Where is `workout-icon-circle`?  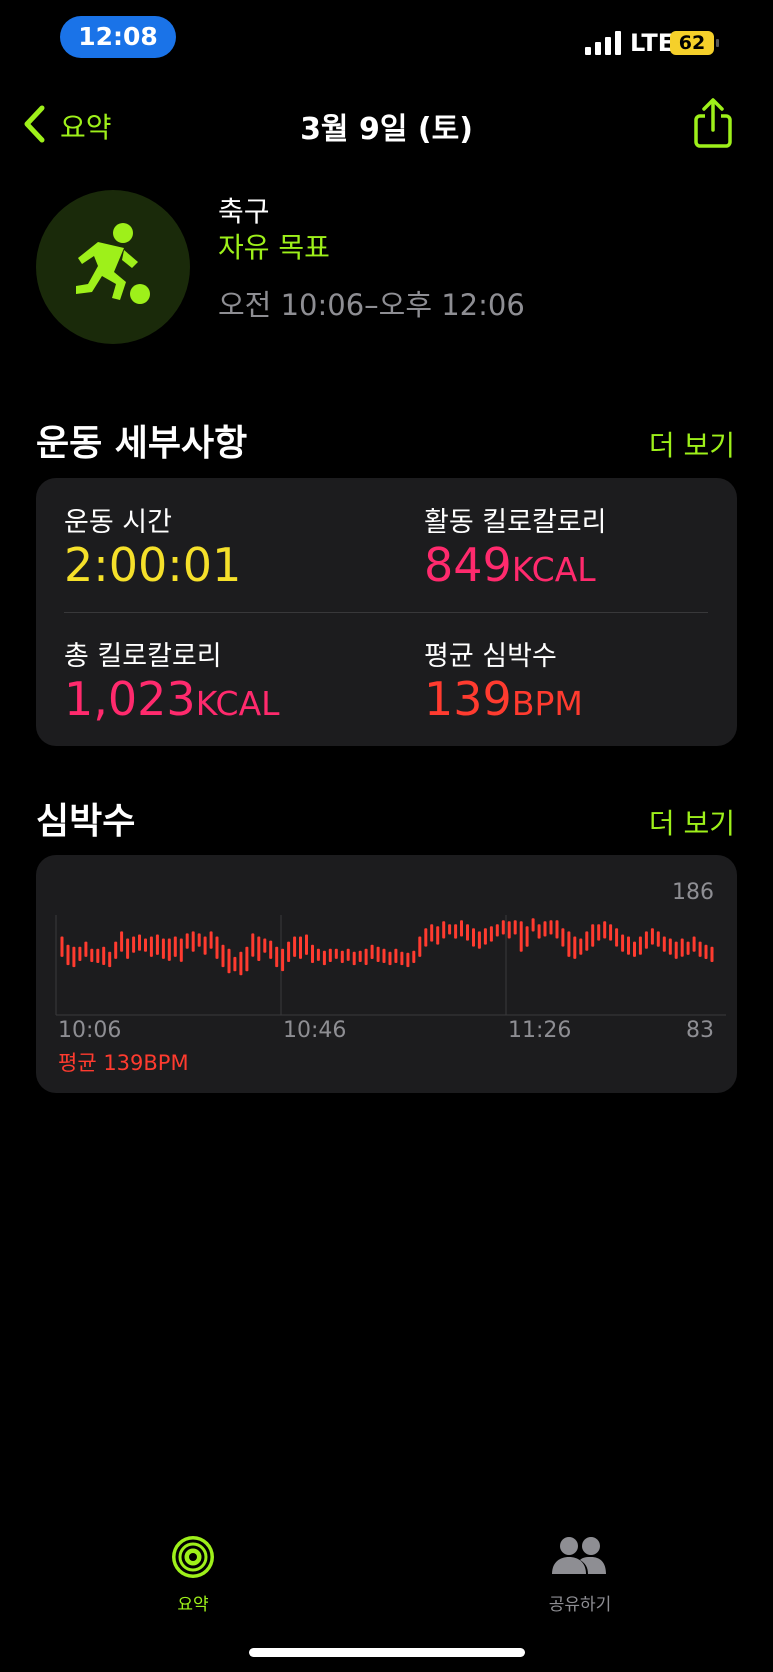 workout-icon-circle is located at coordinates (113, 267).